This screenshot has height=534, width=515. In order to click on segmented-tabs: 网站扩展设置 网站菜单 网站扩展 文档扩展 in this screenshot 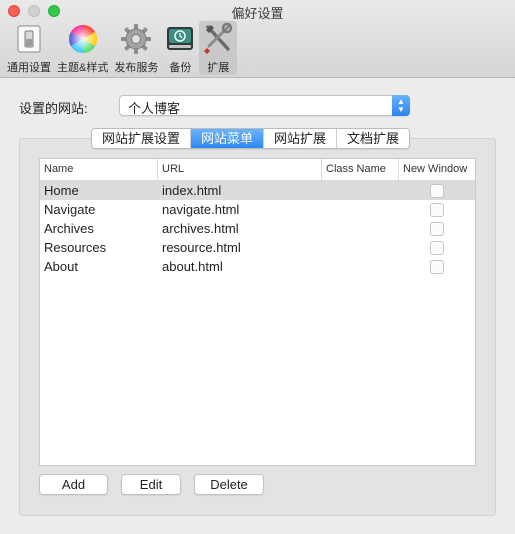, I will do `click(251, 138)`.